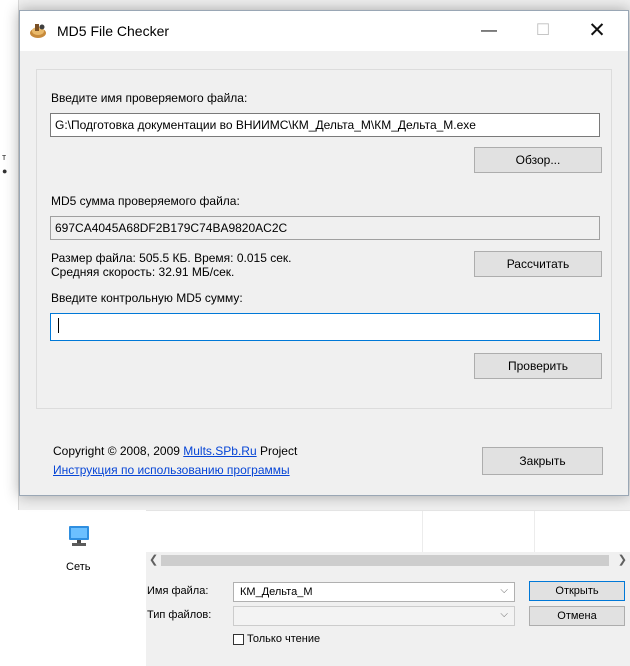 This screenshot has width=630, height=666. I want to click on md5-result-field: 697CA4045A68DF2B179C74BA9820AC2C, so click(325, 228).